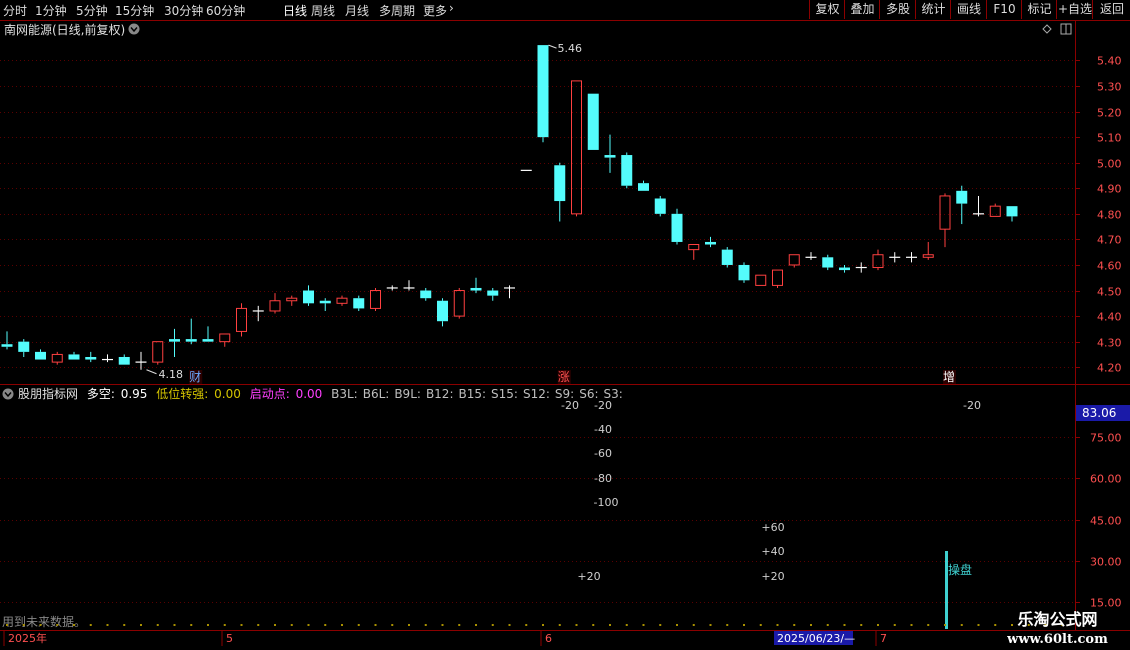 This screenshot has height=650, width=1130. I want to click on dotted-baseline, so click(535, 625).